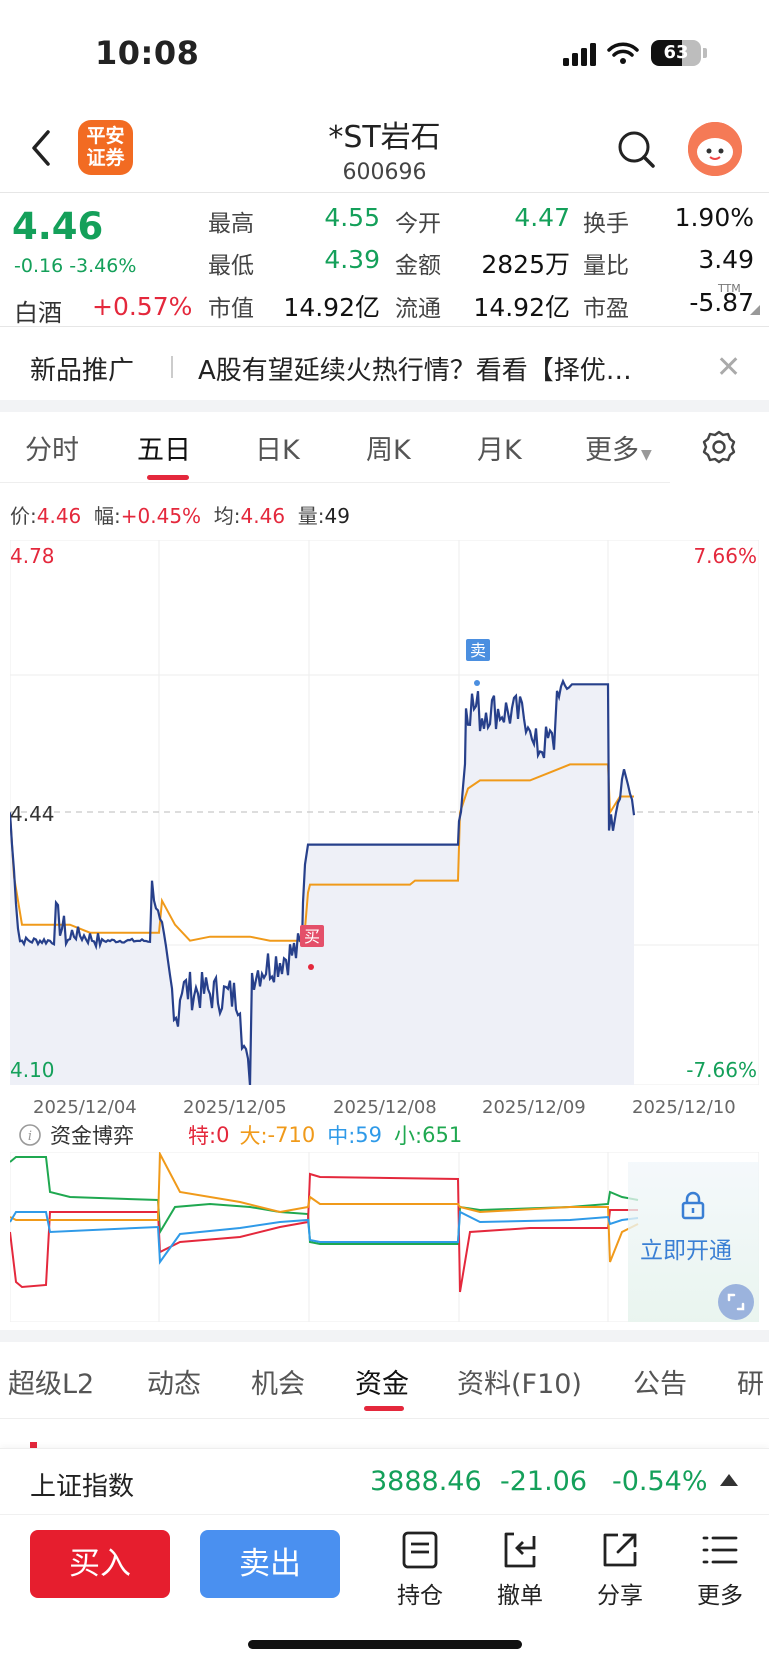  I want to click on tab-five-day: 五日, so click(164, 447).